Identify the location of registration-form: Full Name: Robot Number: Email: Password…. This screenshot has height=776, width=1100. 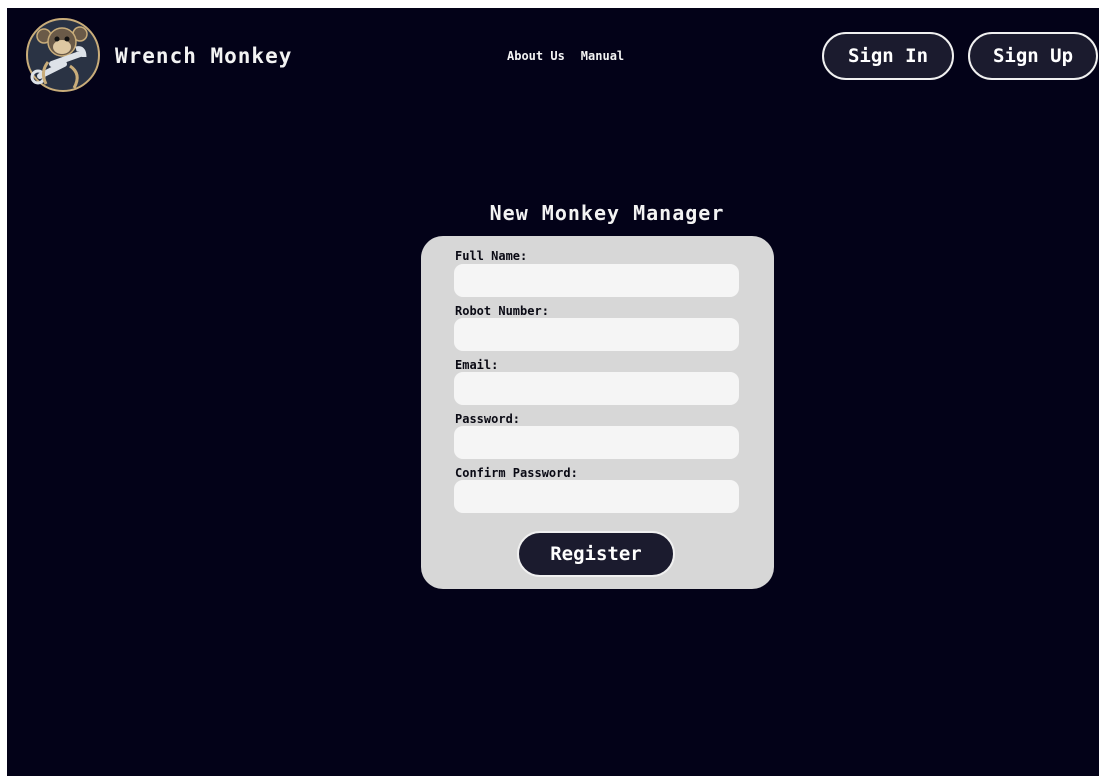
(597, 412).